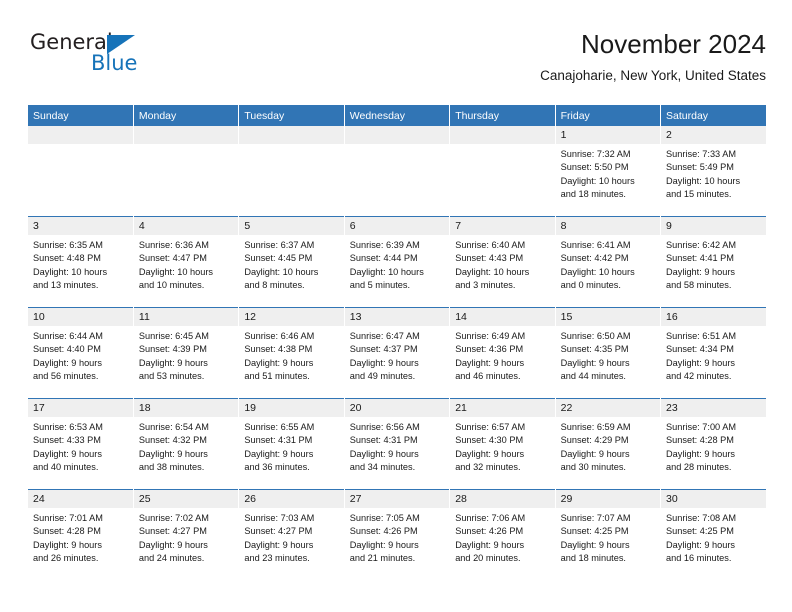  What do you see at coordinates (699, 376) in the screenshot?
I see `daylight-text-line2: and 42 minutes.` at bounding box center [699, 376].